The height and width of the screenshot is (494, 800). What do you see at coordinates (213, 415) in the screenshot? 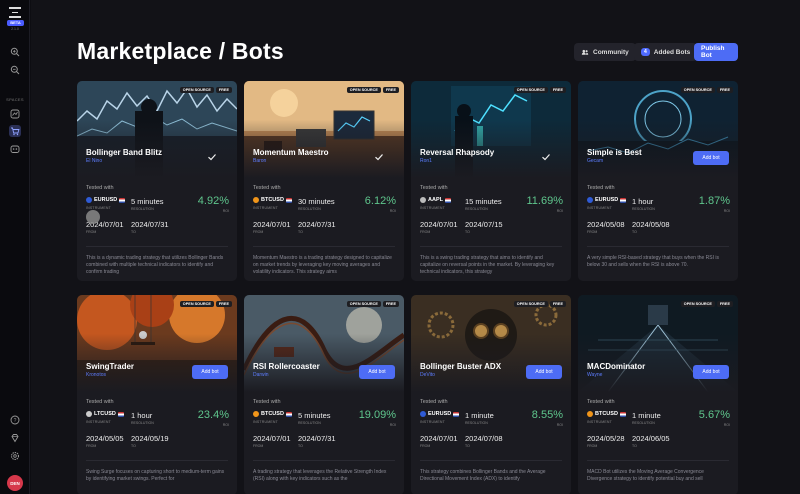
I see `roi-value: 23.4%` at bounding box center [213, 415].